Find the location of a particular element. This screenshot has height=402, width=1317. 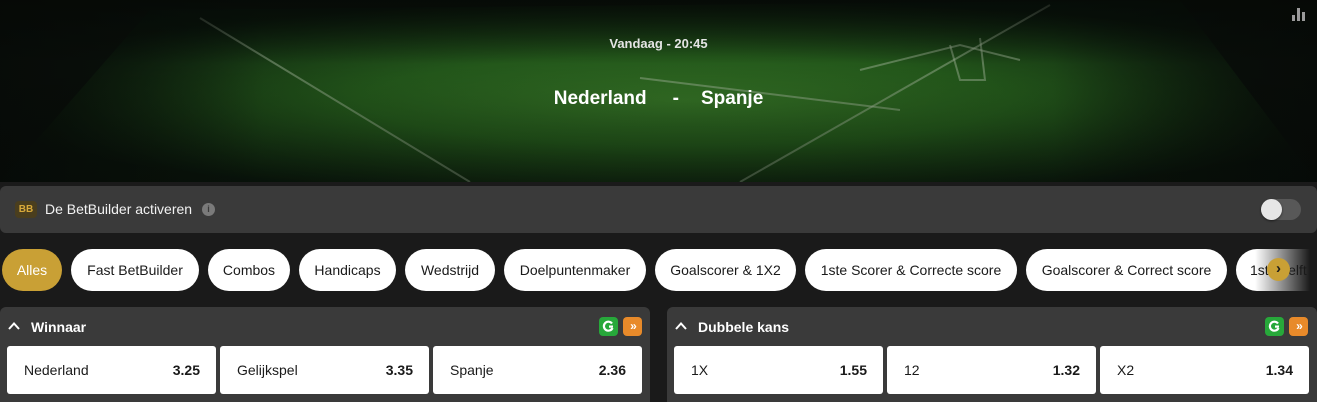

filter-chip-alles: Alles is located at coordinates (32, 270).